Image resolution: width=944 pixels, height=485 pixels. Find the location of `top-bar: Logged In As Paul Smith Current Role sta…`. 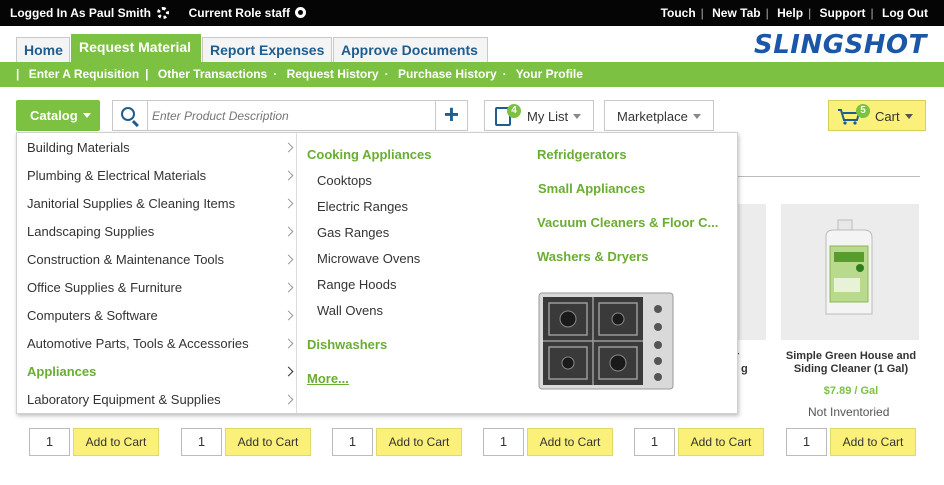

top-bar: Logged In As Paul Smith Current Role sta… is located at coordinates (472, 13).